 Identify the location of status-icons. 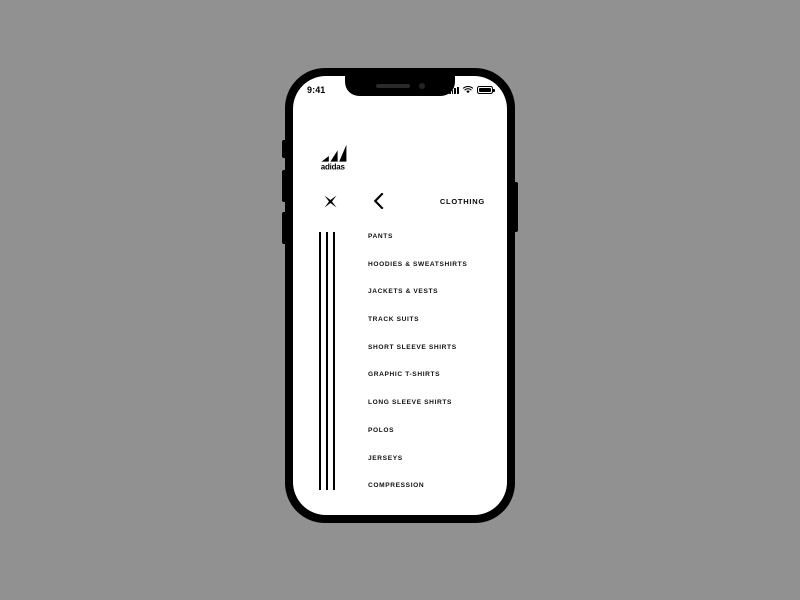
(471, 88).